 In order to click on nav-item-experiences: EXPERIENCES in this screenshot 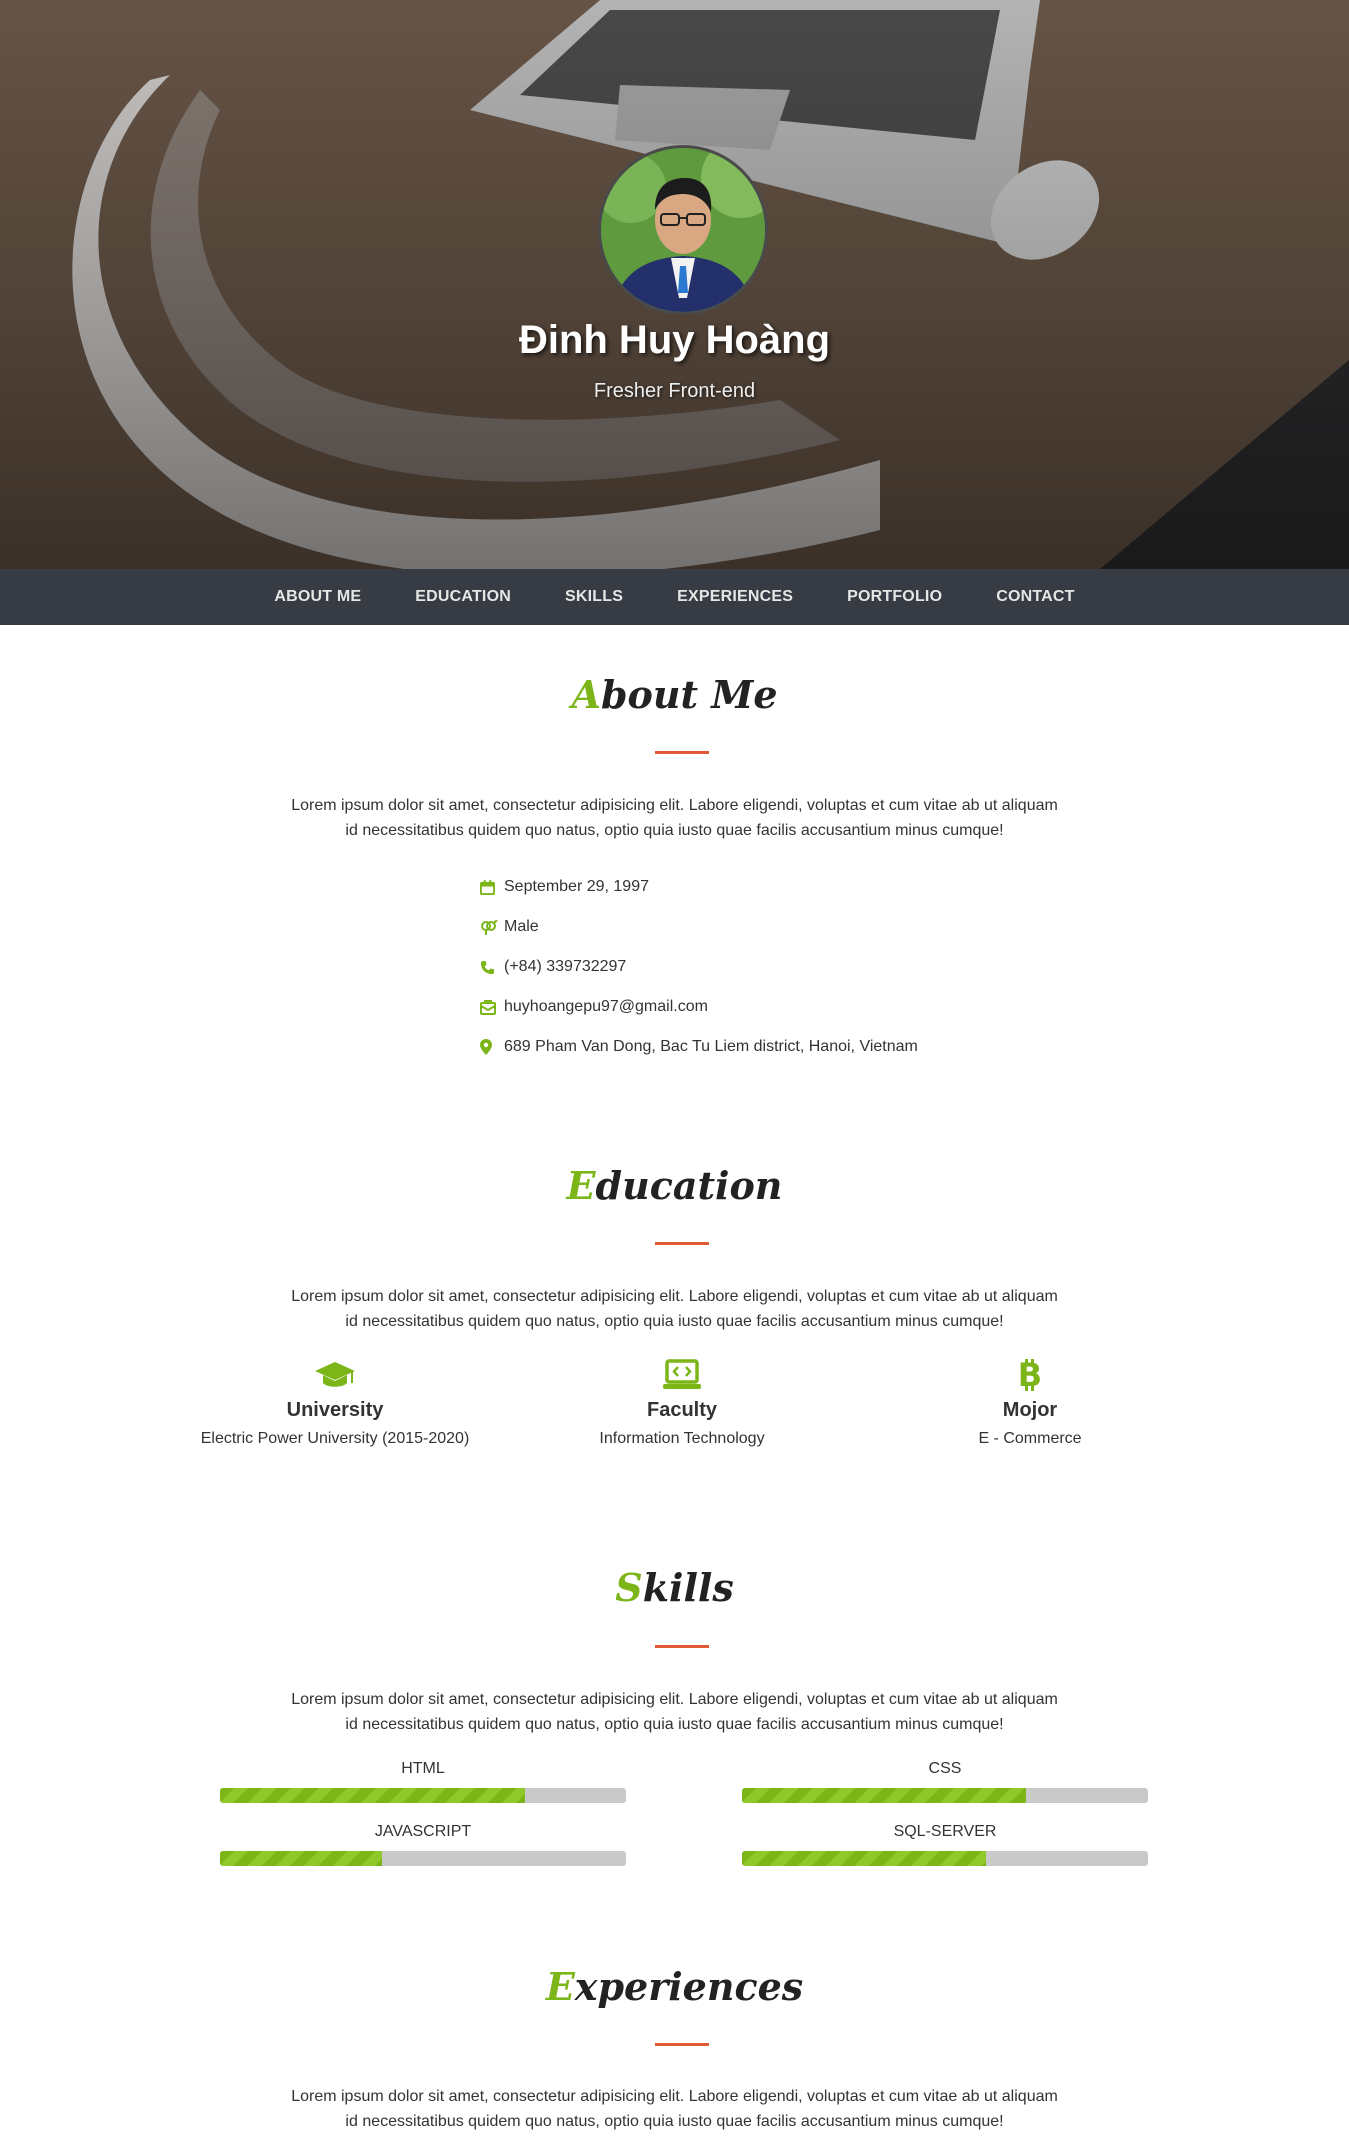, I will do `click(735, 597)`.